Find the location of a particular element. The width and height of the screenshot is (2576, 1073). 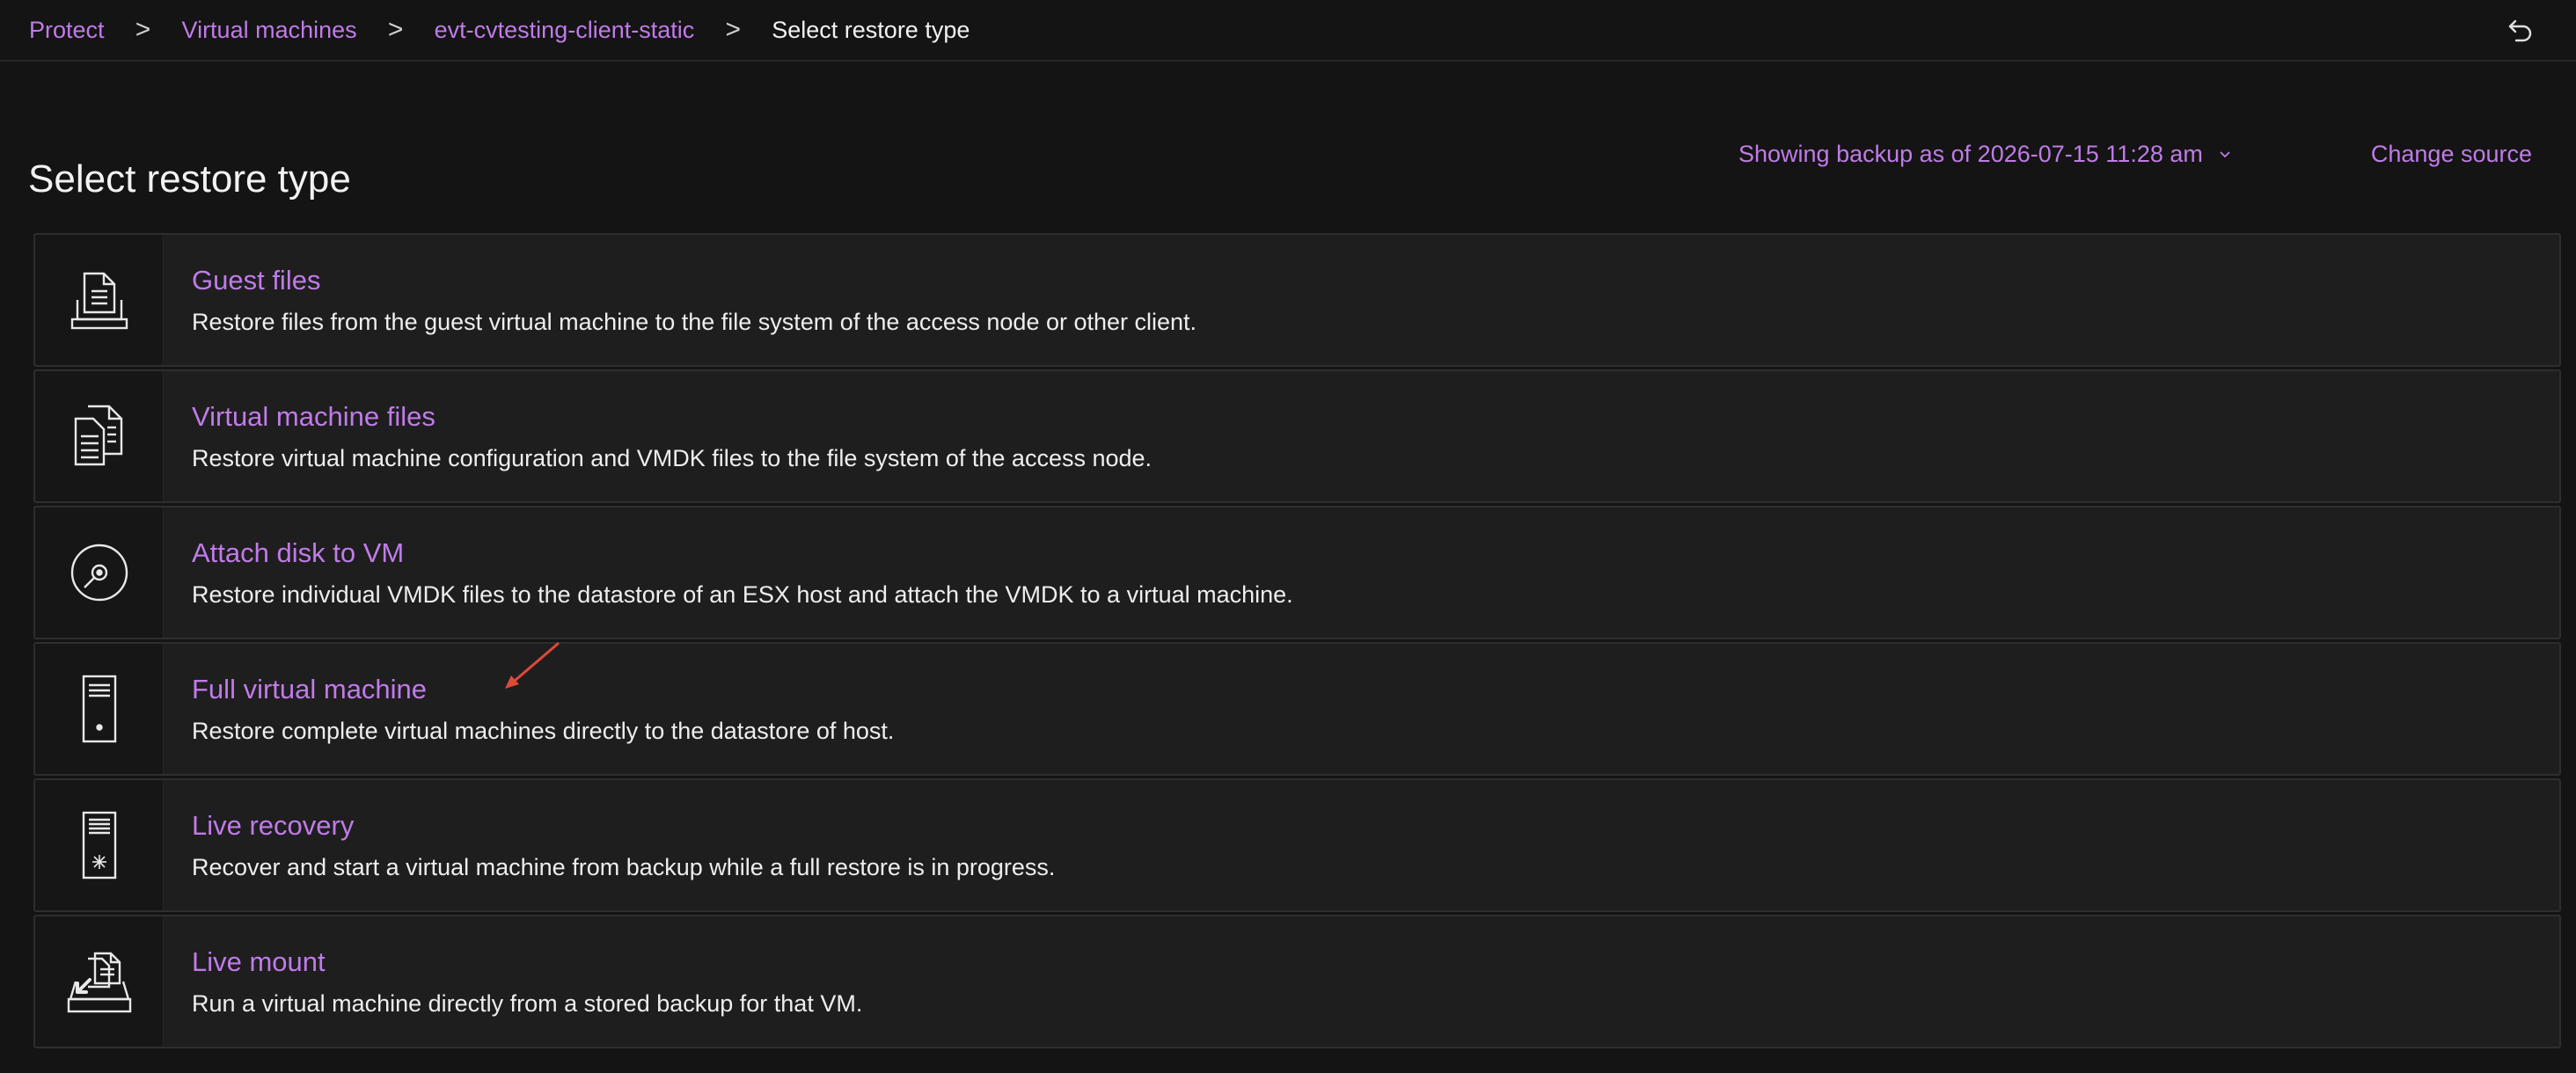

page-title: Select restore type is located at coordinates (189, 179).